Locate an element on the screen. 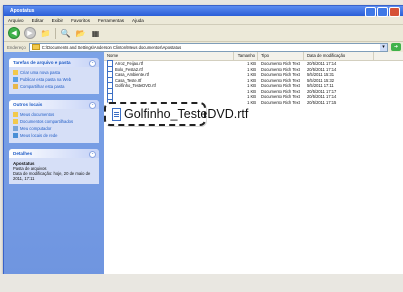  file-date: 20/5/2011 17:17 is located at coordinates (322, 91).